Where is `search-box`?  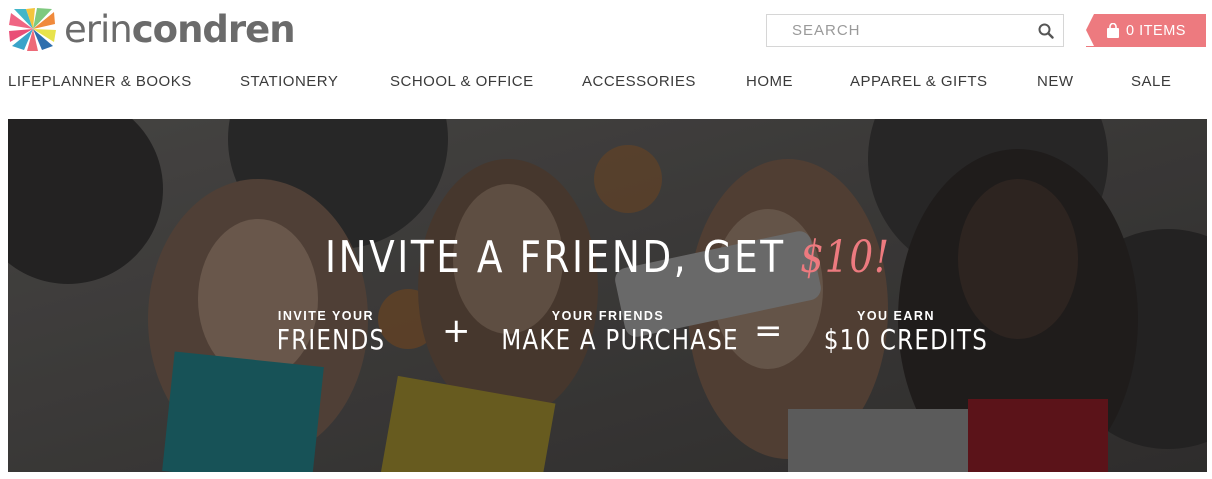
search-box is located at coordinates (915, 30).